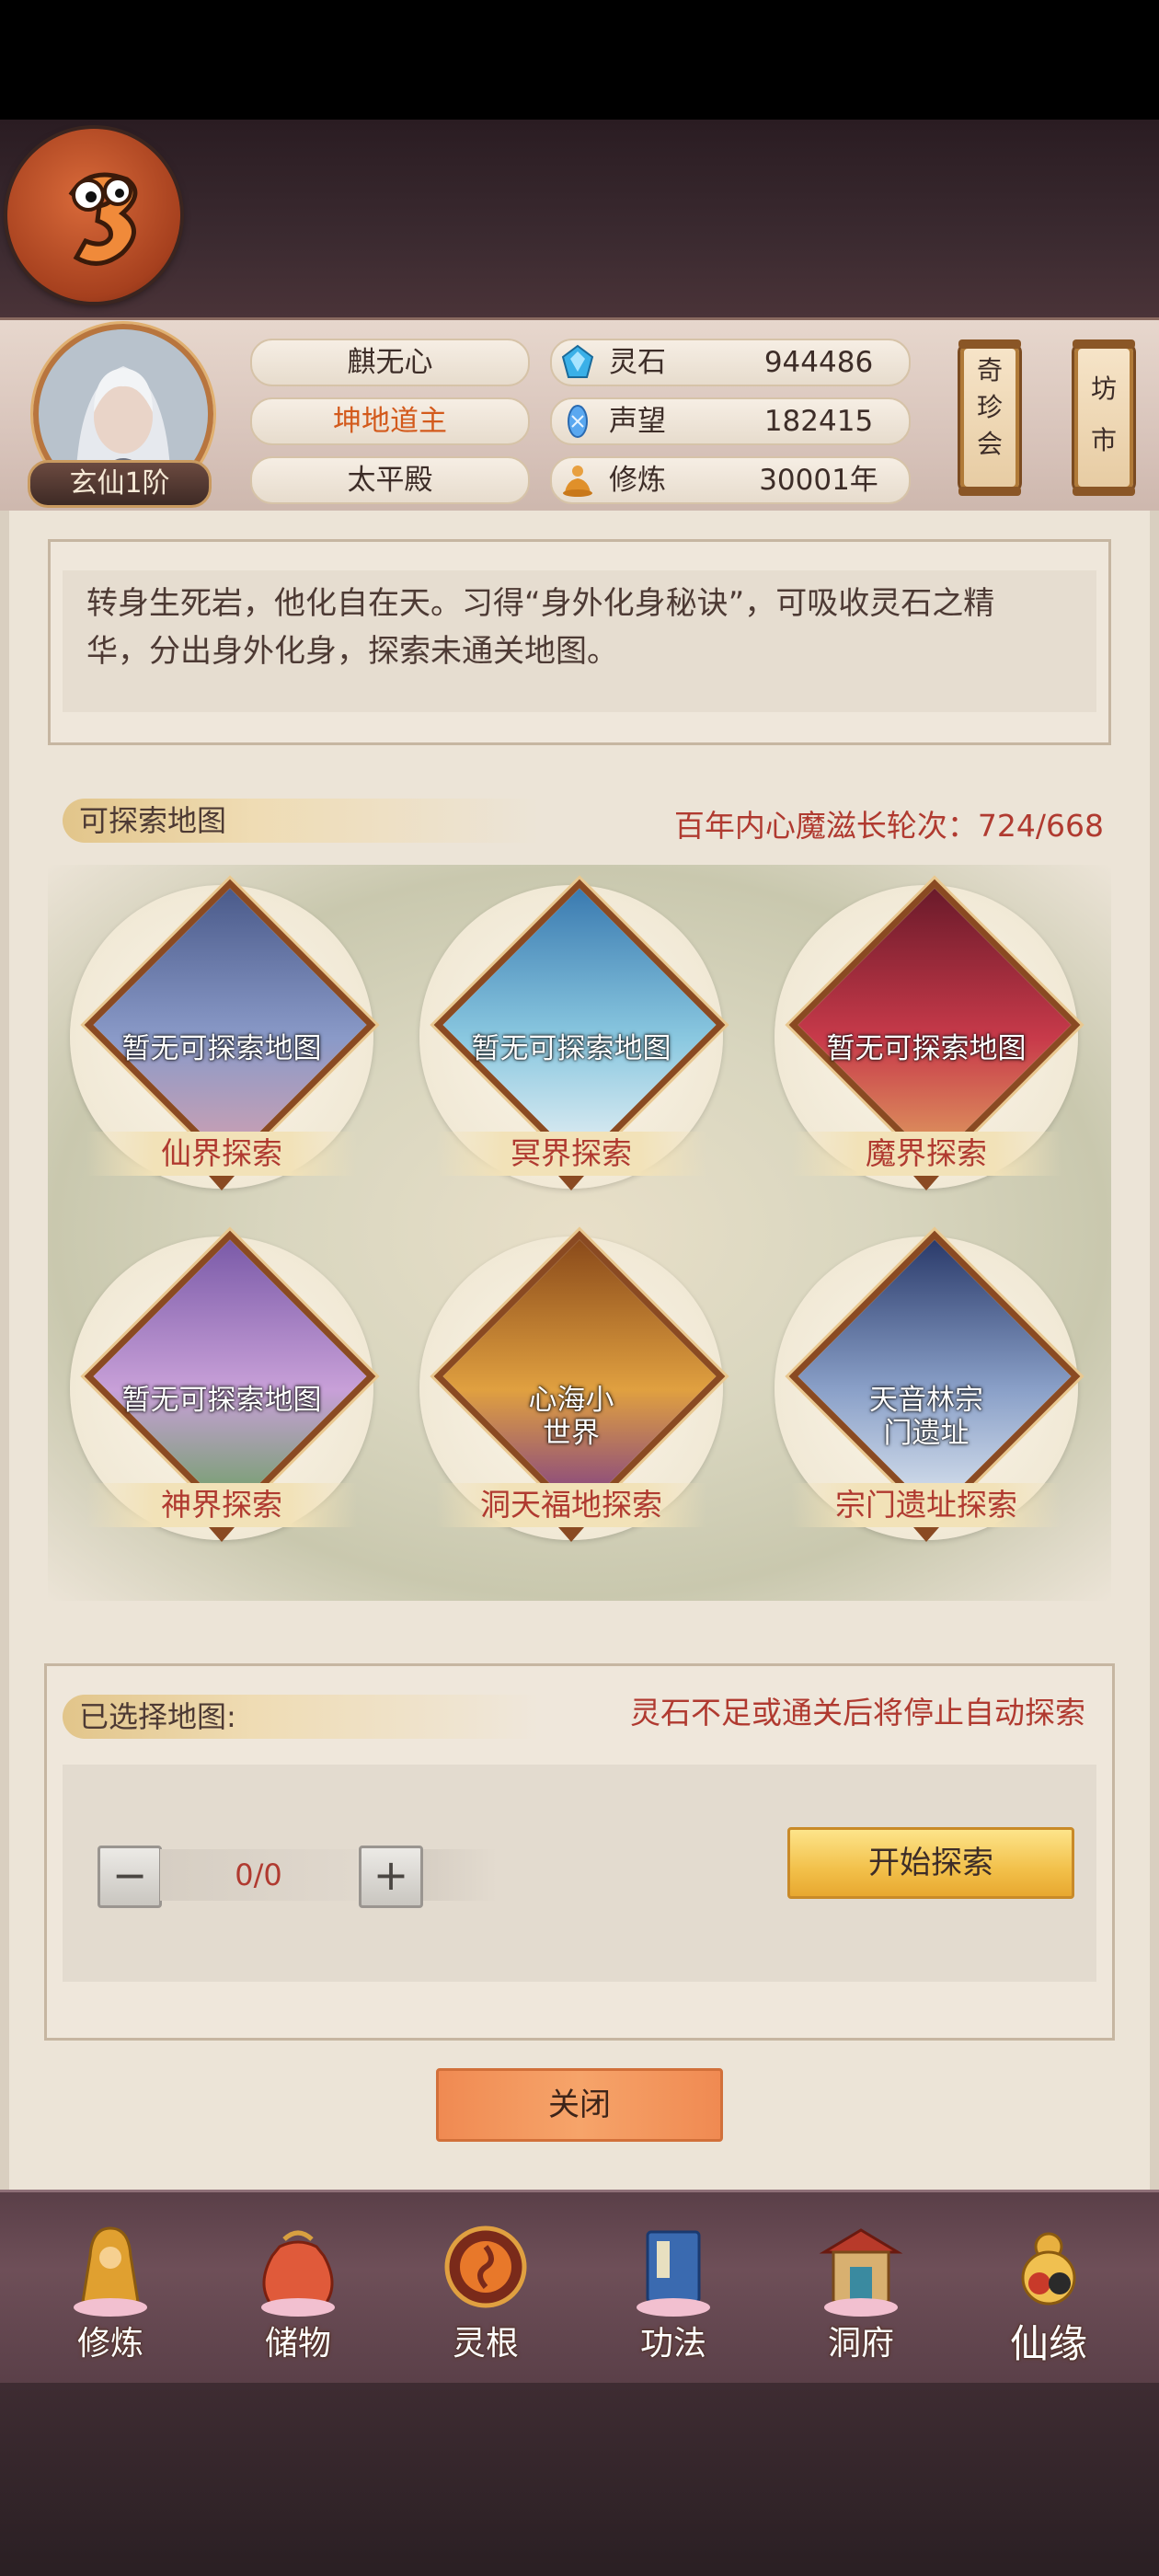  Describe the element at coordinates (730, 362) in the screenshot. I see `spirit-stone-counter: 灵石 944486` at that location.